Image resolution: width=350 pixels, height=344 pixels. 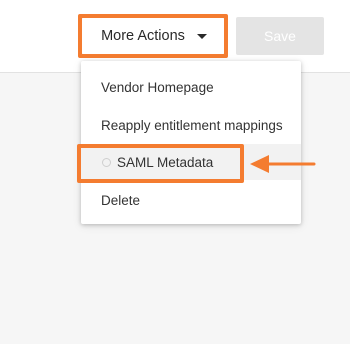 What do you see at coordinates (201, 36) in the screenshot?
I see `caret-down-icon` at bounding box center [201, 36].